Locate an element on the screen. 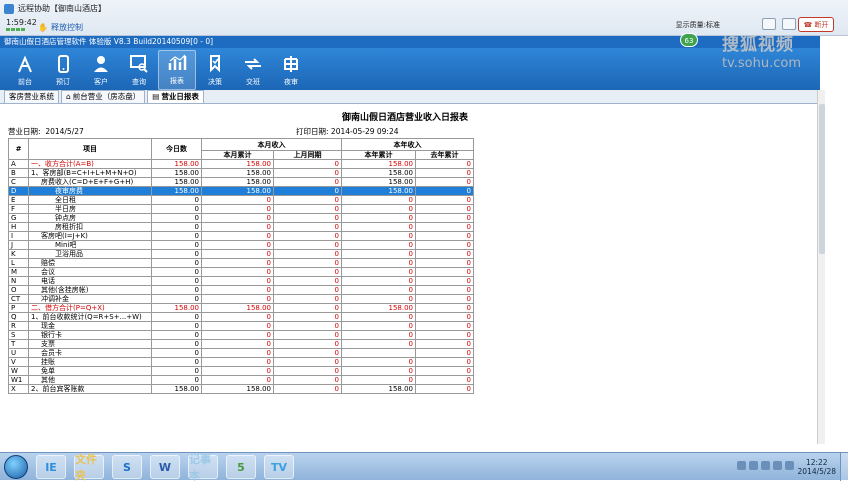  table-row: E 全日租 0 0 0 0 0 is located at coordinates (241, 200).